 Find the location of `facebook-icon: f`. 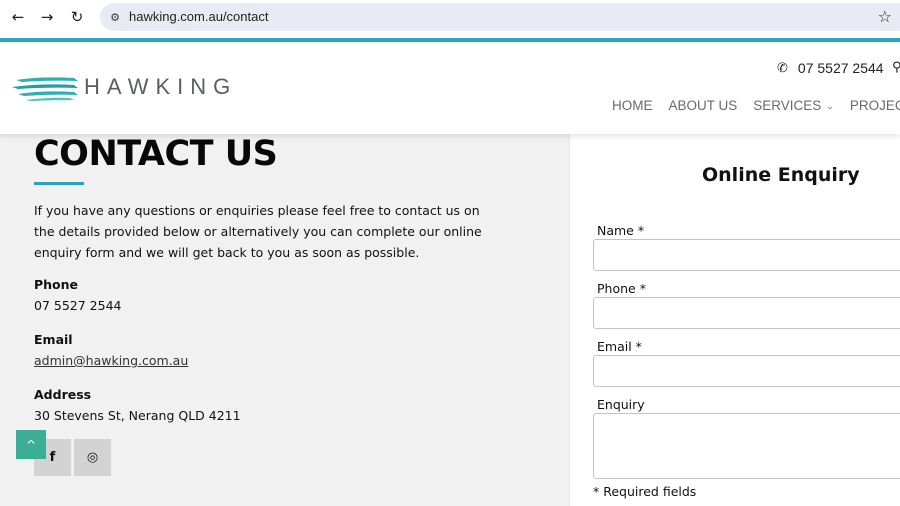

facebook-icon: f is located at coordinates (52, 457).